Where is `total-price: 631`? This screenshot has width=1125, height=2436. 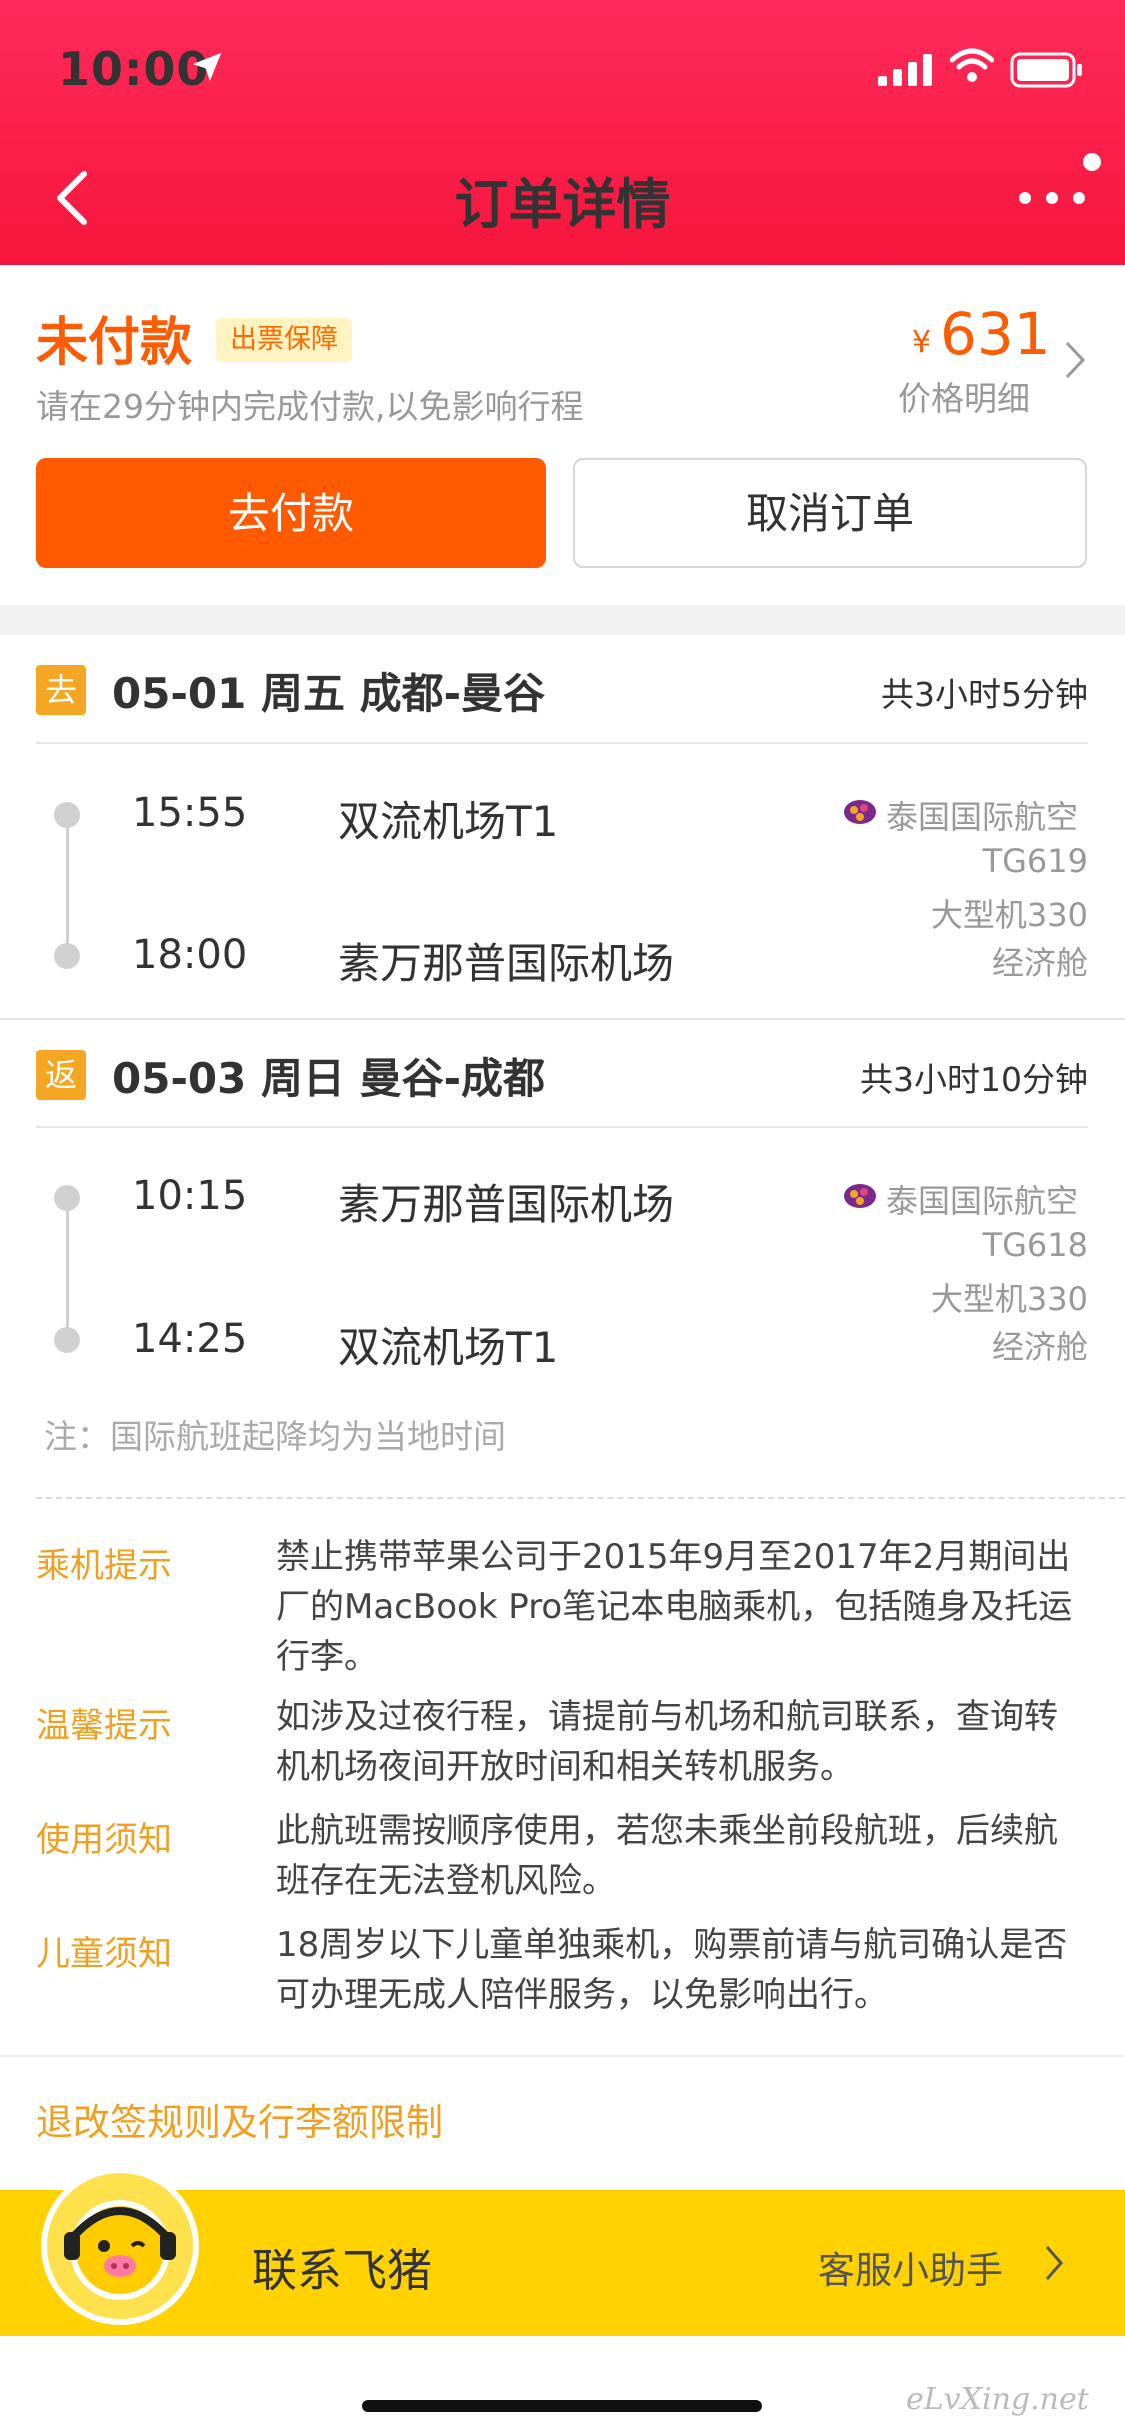 total-price: 631 is located at coordinates (995, 334).